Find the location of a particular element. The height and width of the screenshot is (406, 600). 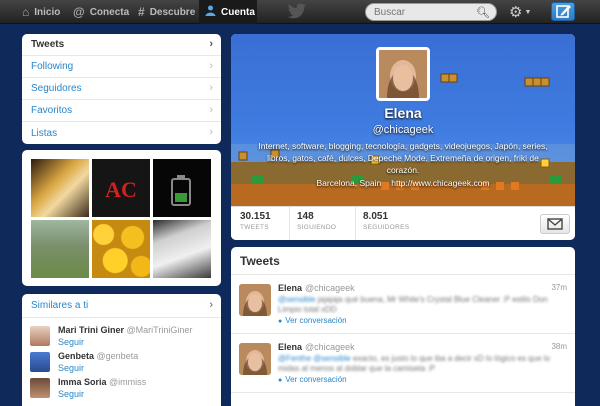

caret-down-icon: ▼ is located at coordinates (528, 12).